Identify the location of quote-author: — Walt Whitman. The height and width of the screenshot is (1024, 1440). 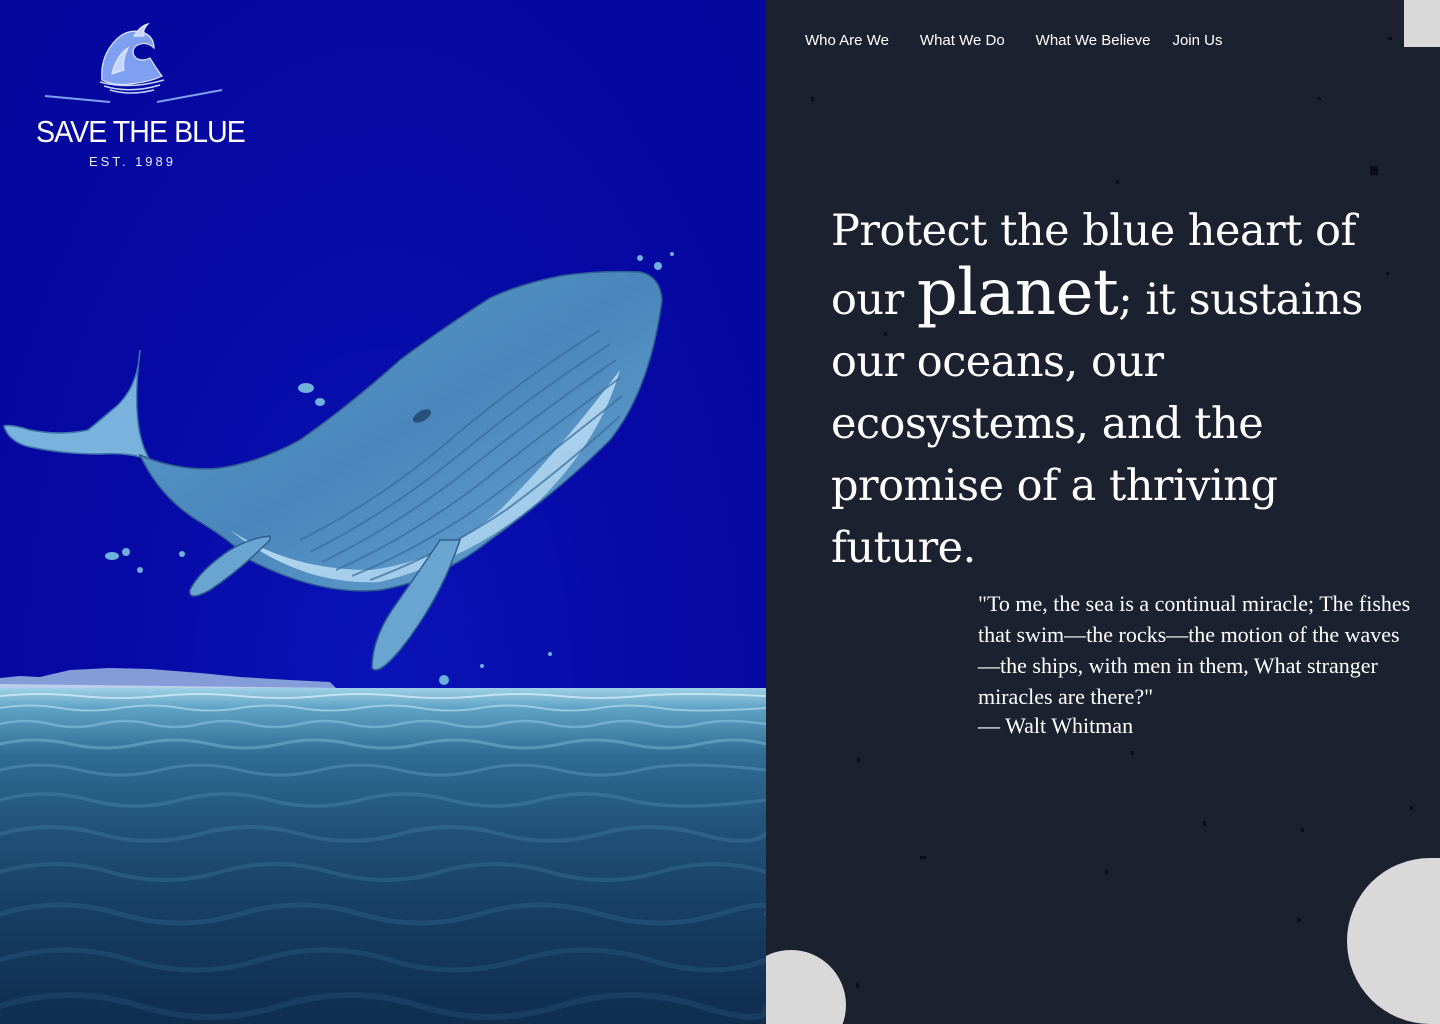
(1056, 725).